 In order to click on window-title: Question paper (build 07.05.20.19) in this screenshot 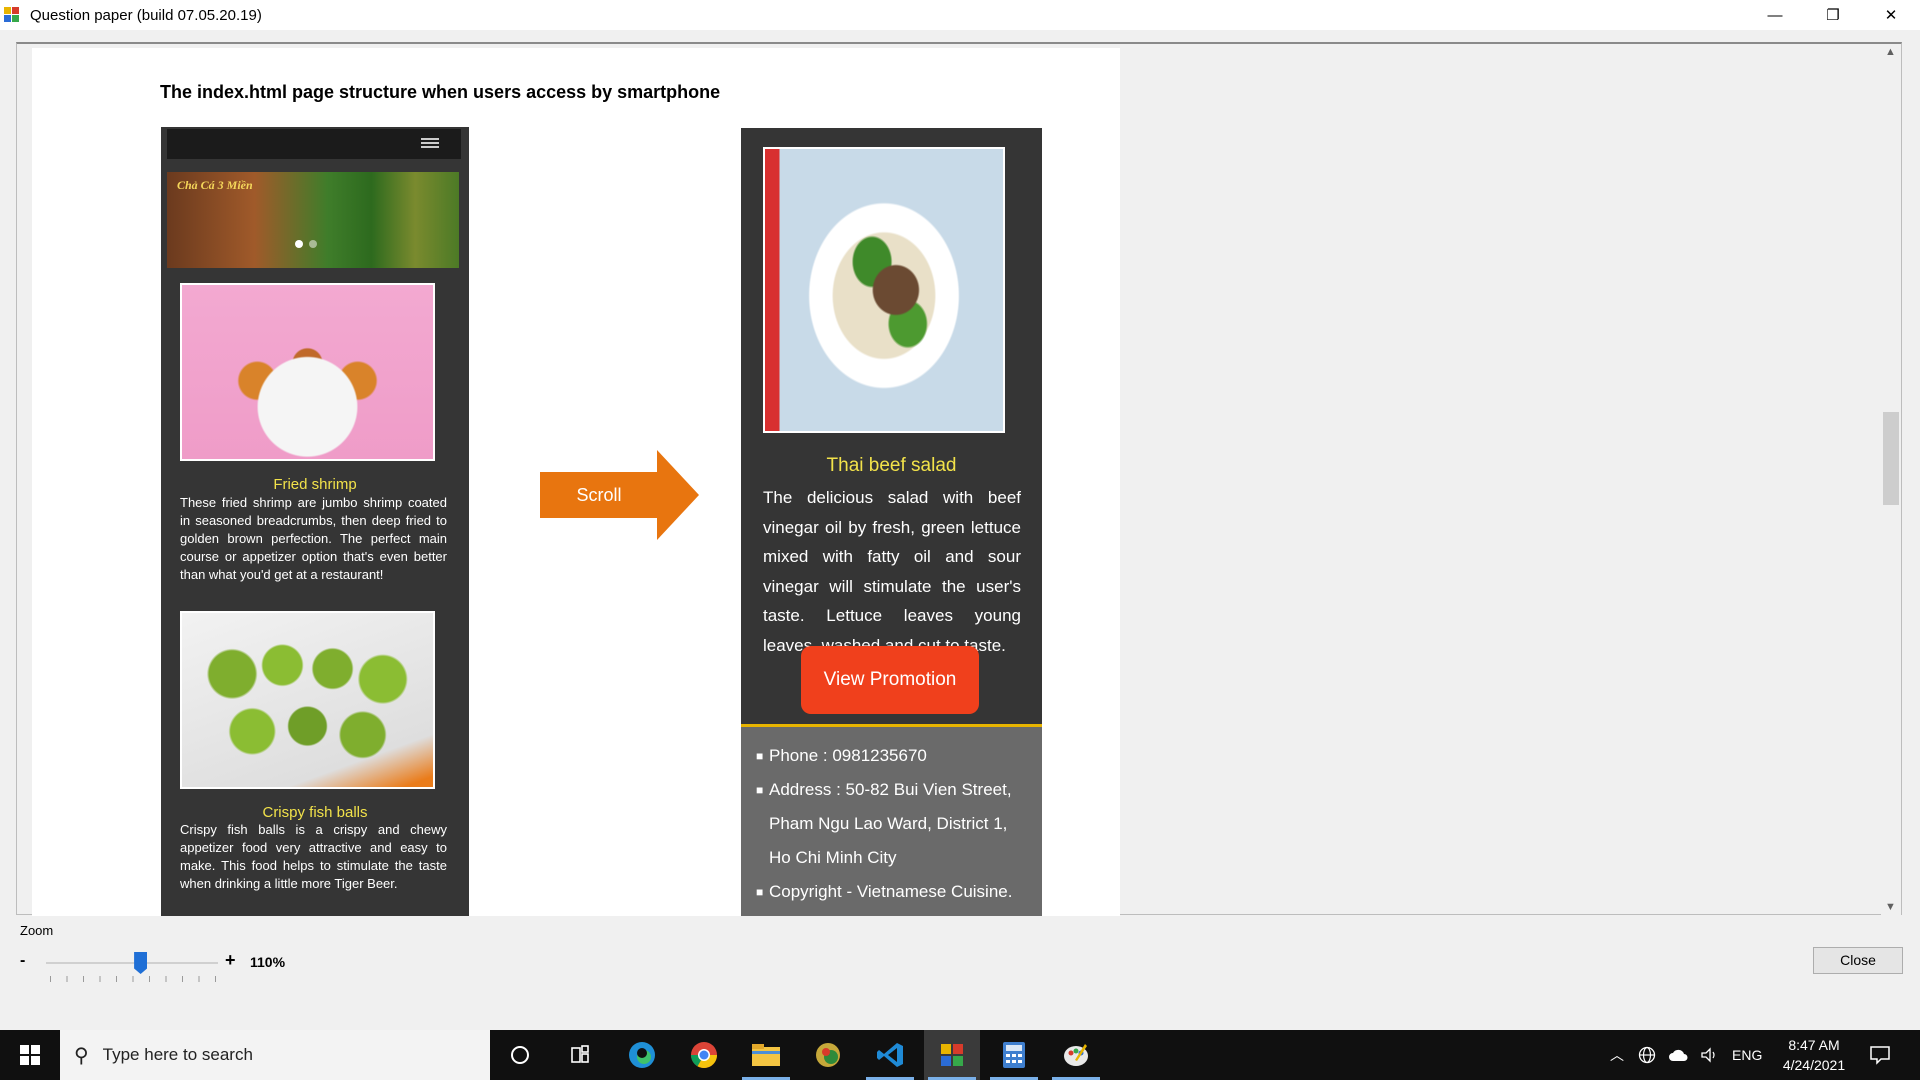, I will do `click(146, 15)`.